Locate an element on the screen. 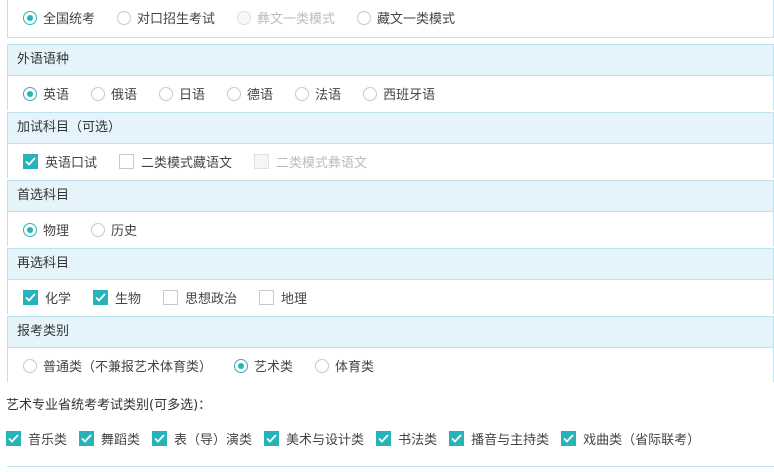 Image resolution: width=774 pixels, height=472 pixels. extra-subjects-options: 英语口试 二类模式藏语文 二类模式彝语文 is located at coordinates (390, 161).